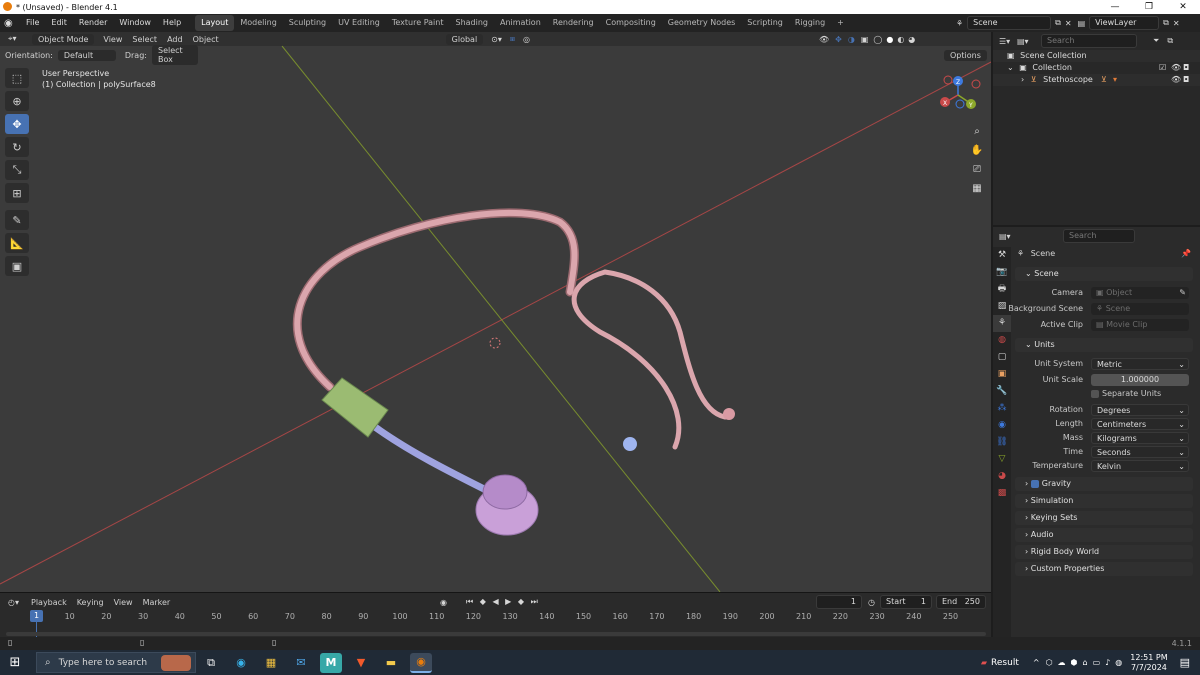 Image resolution: width=1200 pixels, height=675 pixels. I want to click on texture-tab-icon: ▩, so click(1002, 493).